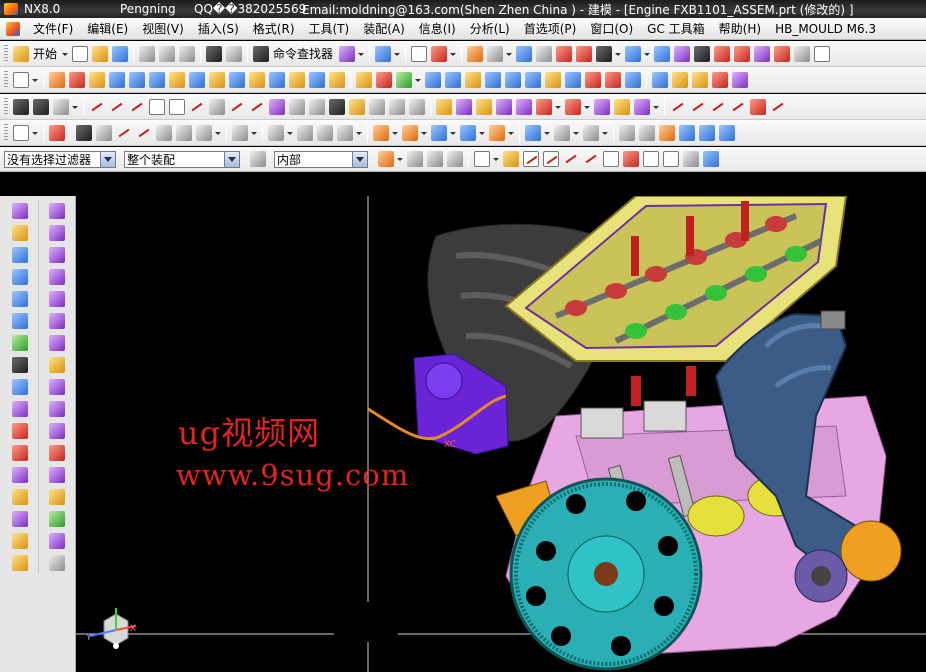 This screenshot has height=672, width=926. Describe the element at coordinates (297, 79) in the screenshot. I see `rib-icon` at that location.